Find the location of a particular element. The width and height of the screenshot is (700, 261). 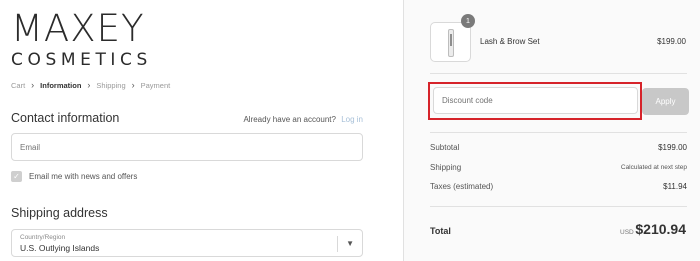

subtotal-label: Subtotal is located at coordinates (445, 147).